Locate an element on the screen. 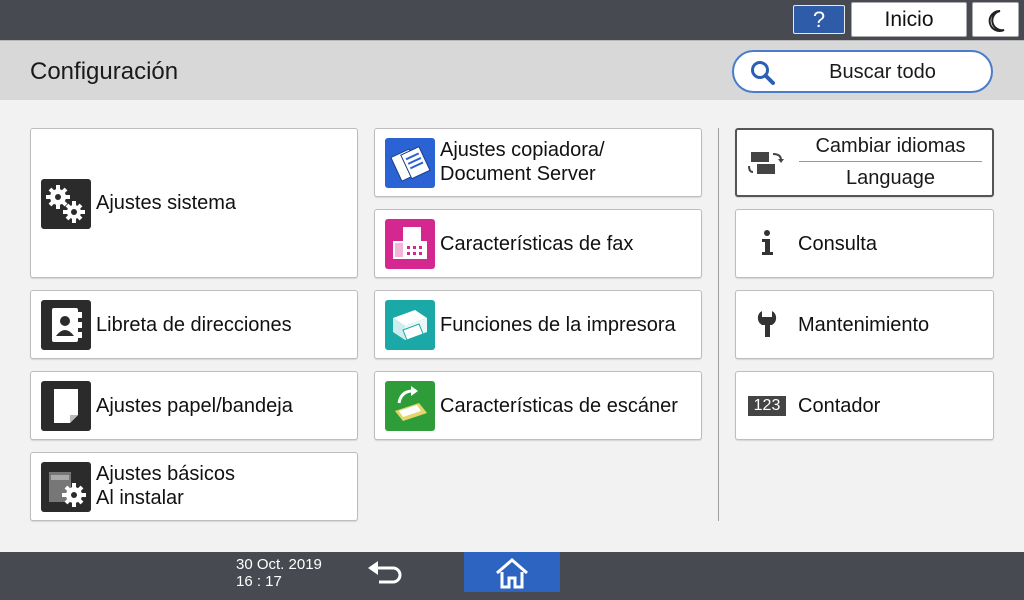 The image size is (1024, 600). counter-tile: 123 Contador is located at coordinates (864, 405).